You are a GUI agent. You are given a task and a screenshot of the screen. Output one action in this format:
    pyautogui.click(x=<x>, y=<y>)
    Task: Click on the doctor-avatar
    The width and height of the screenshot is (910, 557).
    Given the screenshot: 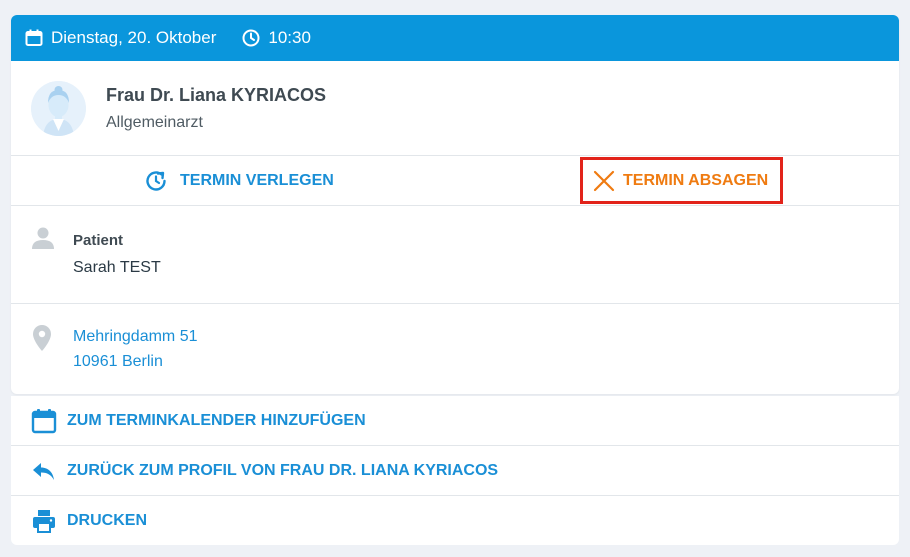 What is the action you would take?
    pyautogui.click(x=58, y=108)
    